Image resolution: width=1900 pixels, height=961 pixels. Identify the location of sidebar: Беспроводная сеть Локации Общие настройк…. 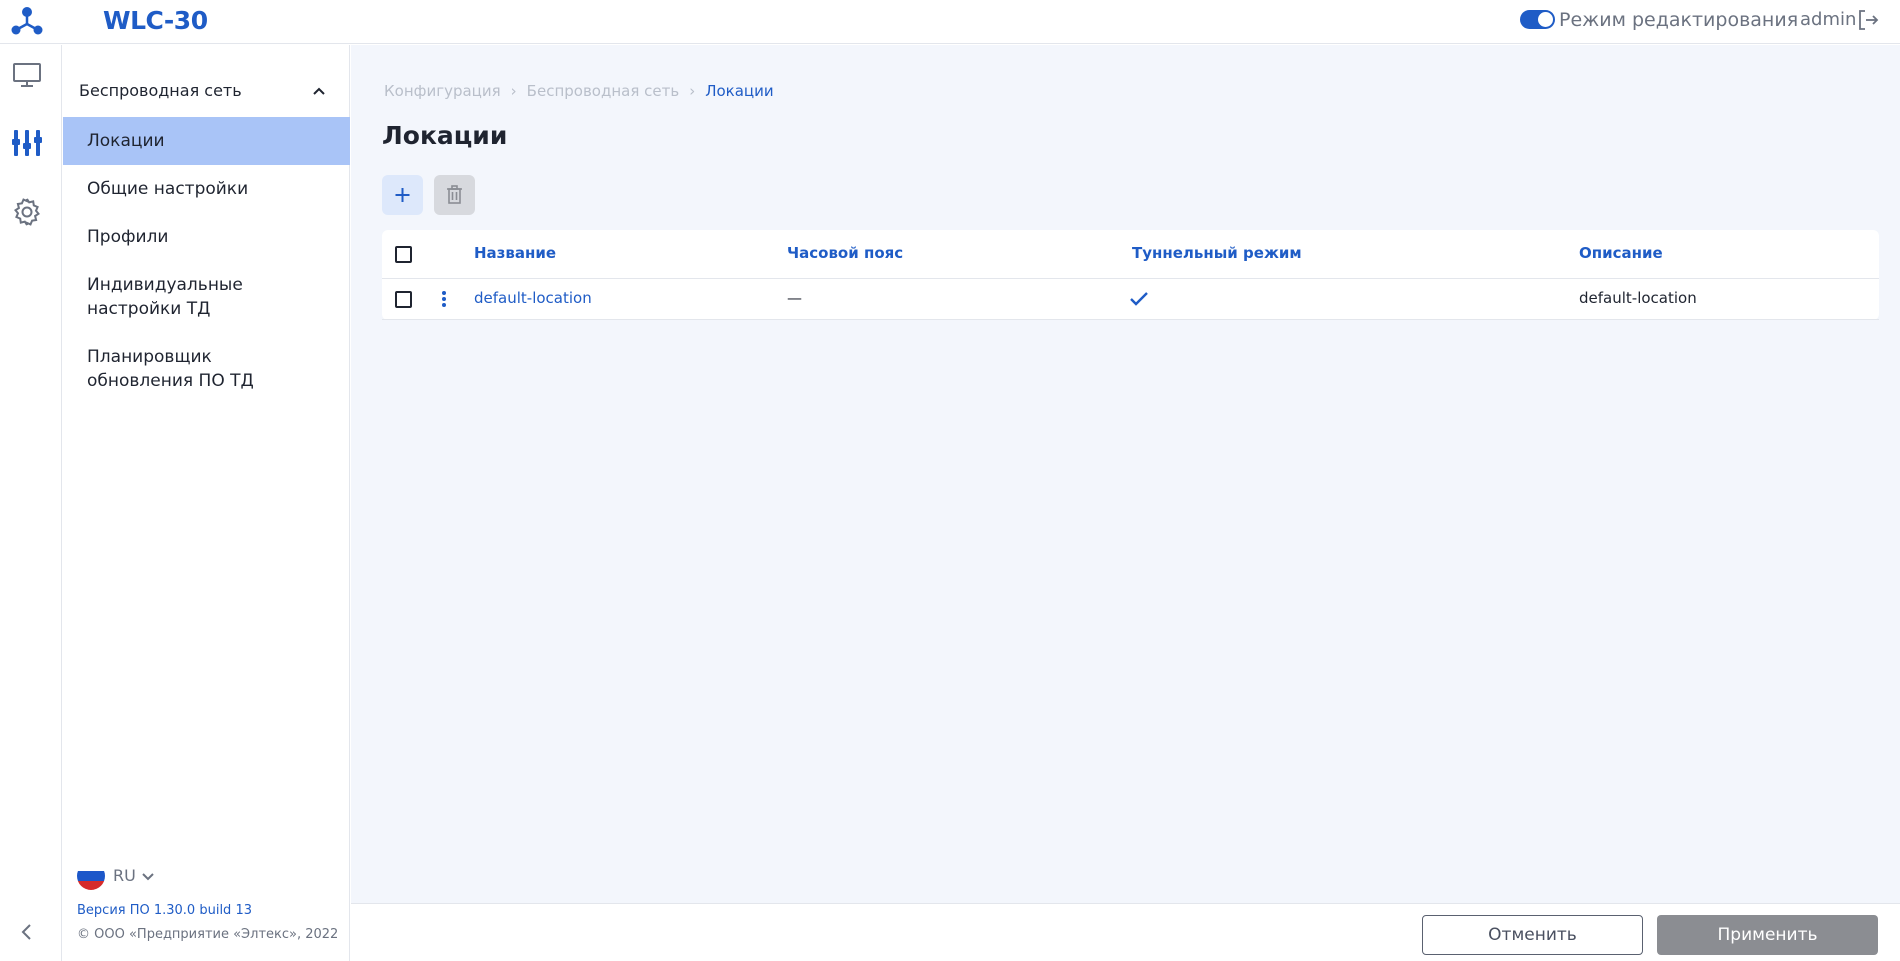
(206, 503).